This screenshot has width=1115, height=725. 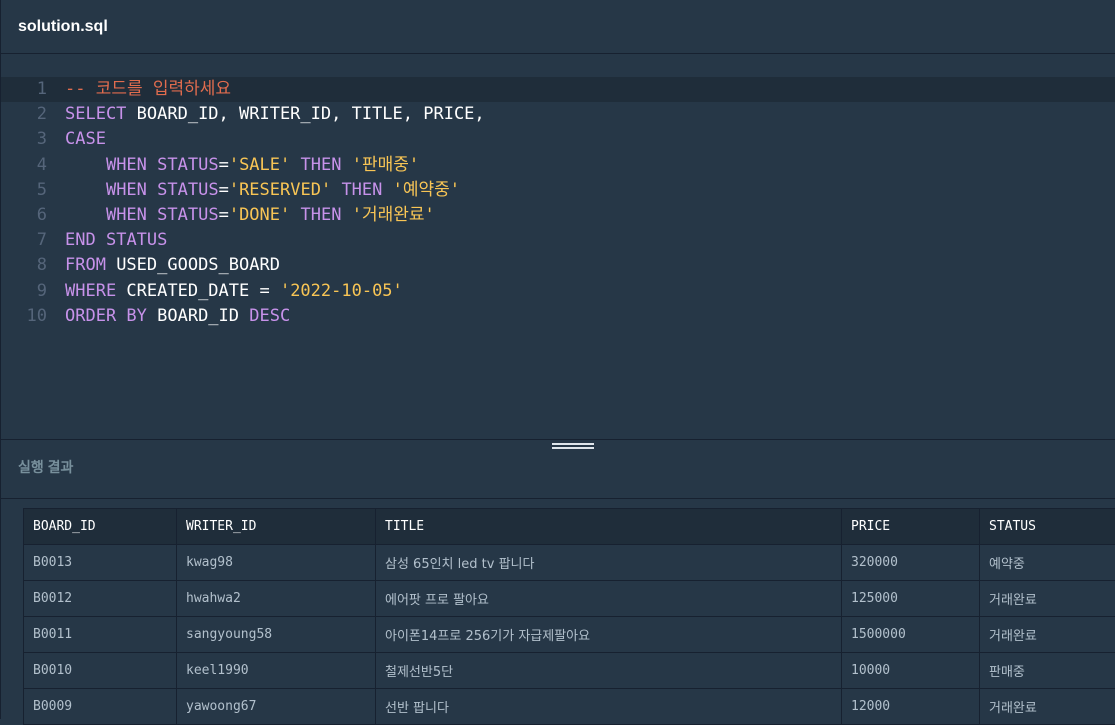 I want to click on code-token: 'SALE', so click(x=259, y=165).